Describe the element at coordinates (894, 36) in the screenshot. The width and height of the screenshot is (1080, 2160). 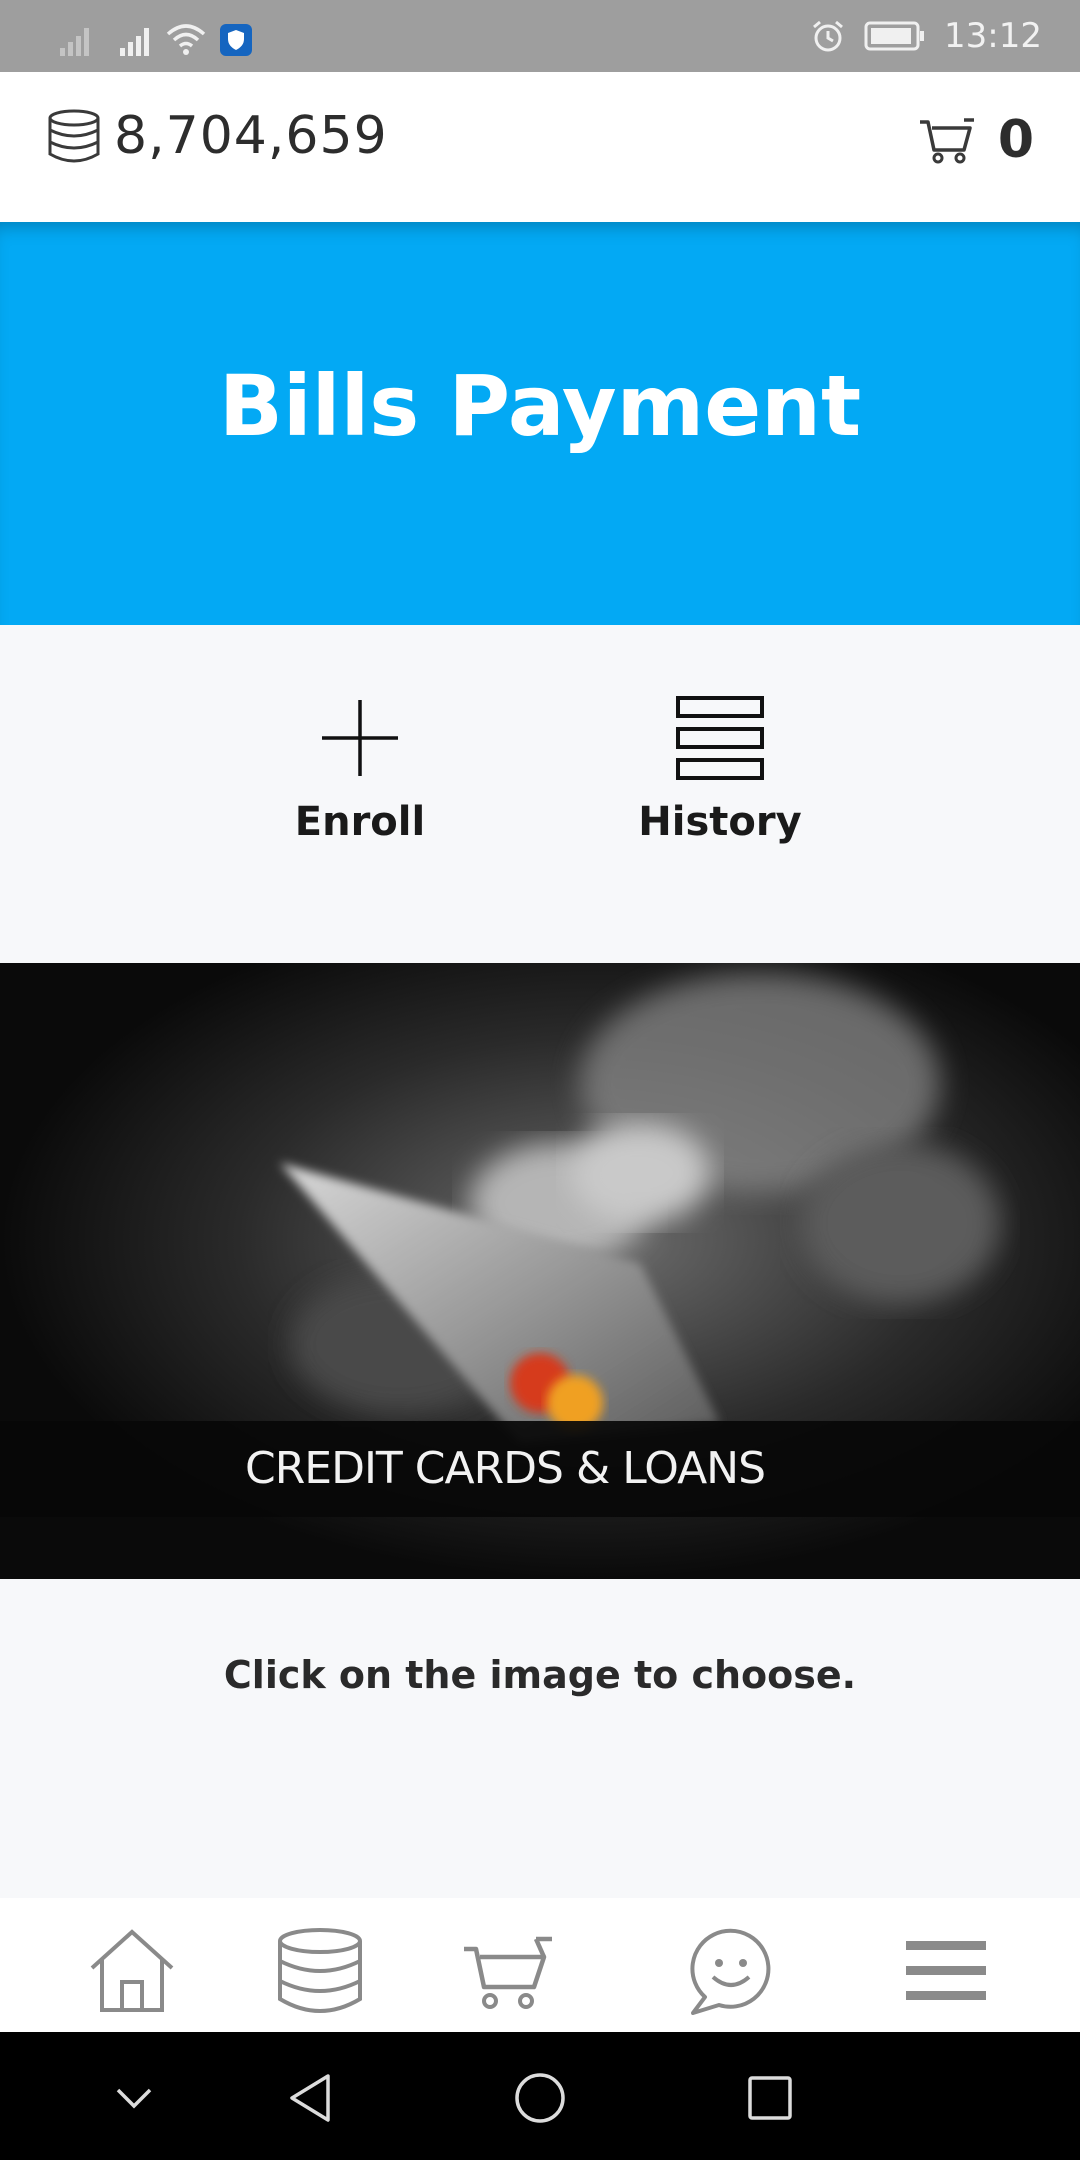
I see `battery-icon` at that location.